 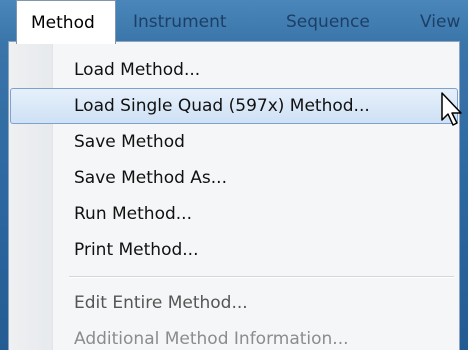 What do you see at coordinates (452, 110) in the screenshot?
I see `arrow-pointer-icon` at bounding box center [452, 110].